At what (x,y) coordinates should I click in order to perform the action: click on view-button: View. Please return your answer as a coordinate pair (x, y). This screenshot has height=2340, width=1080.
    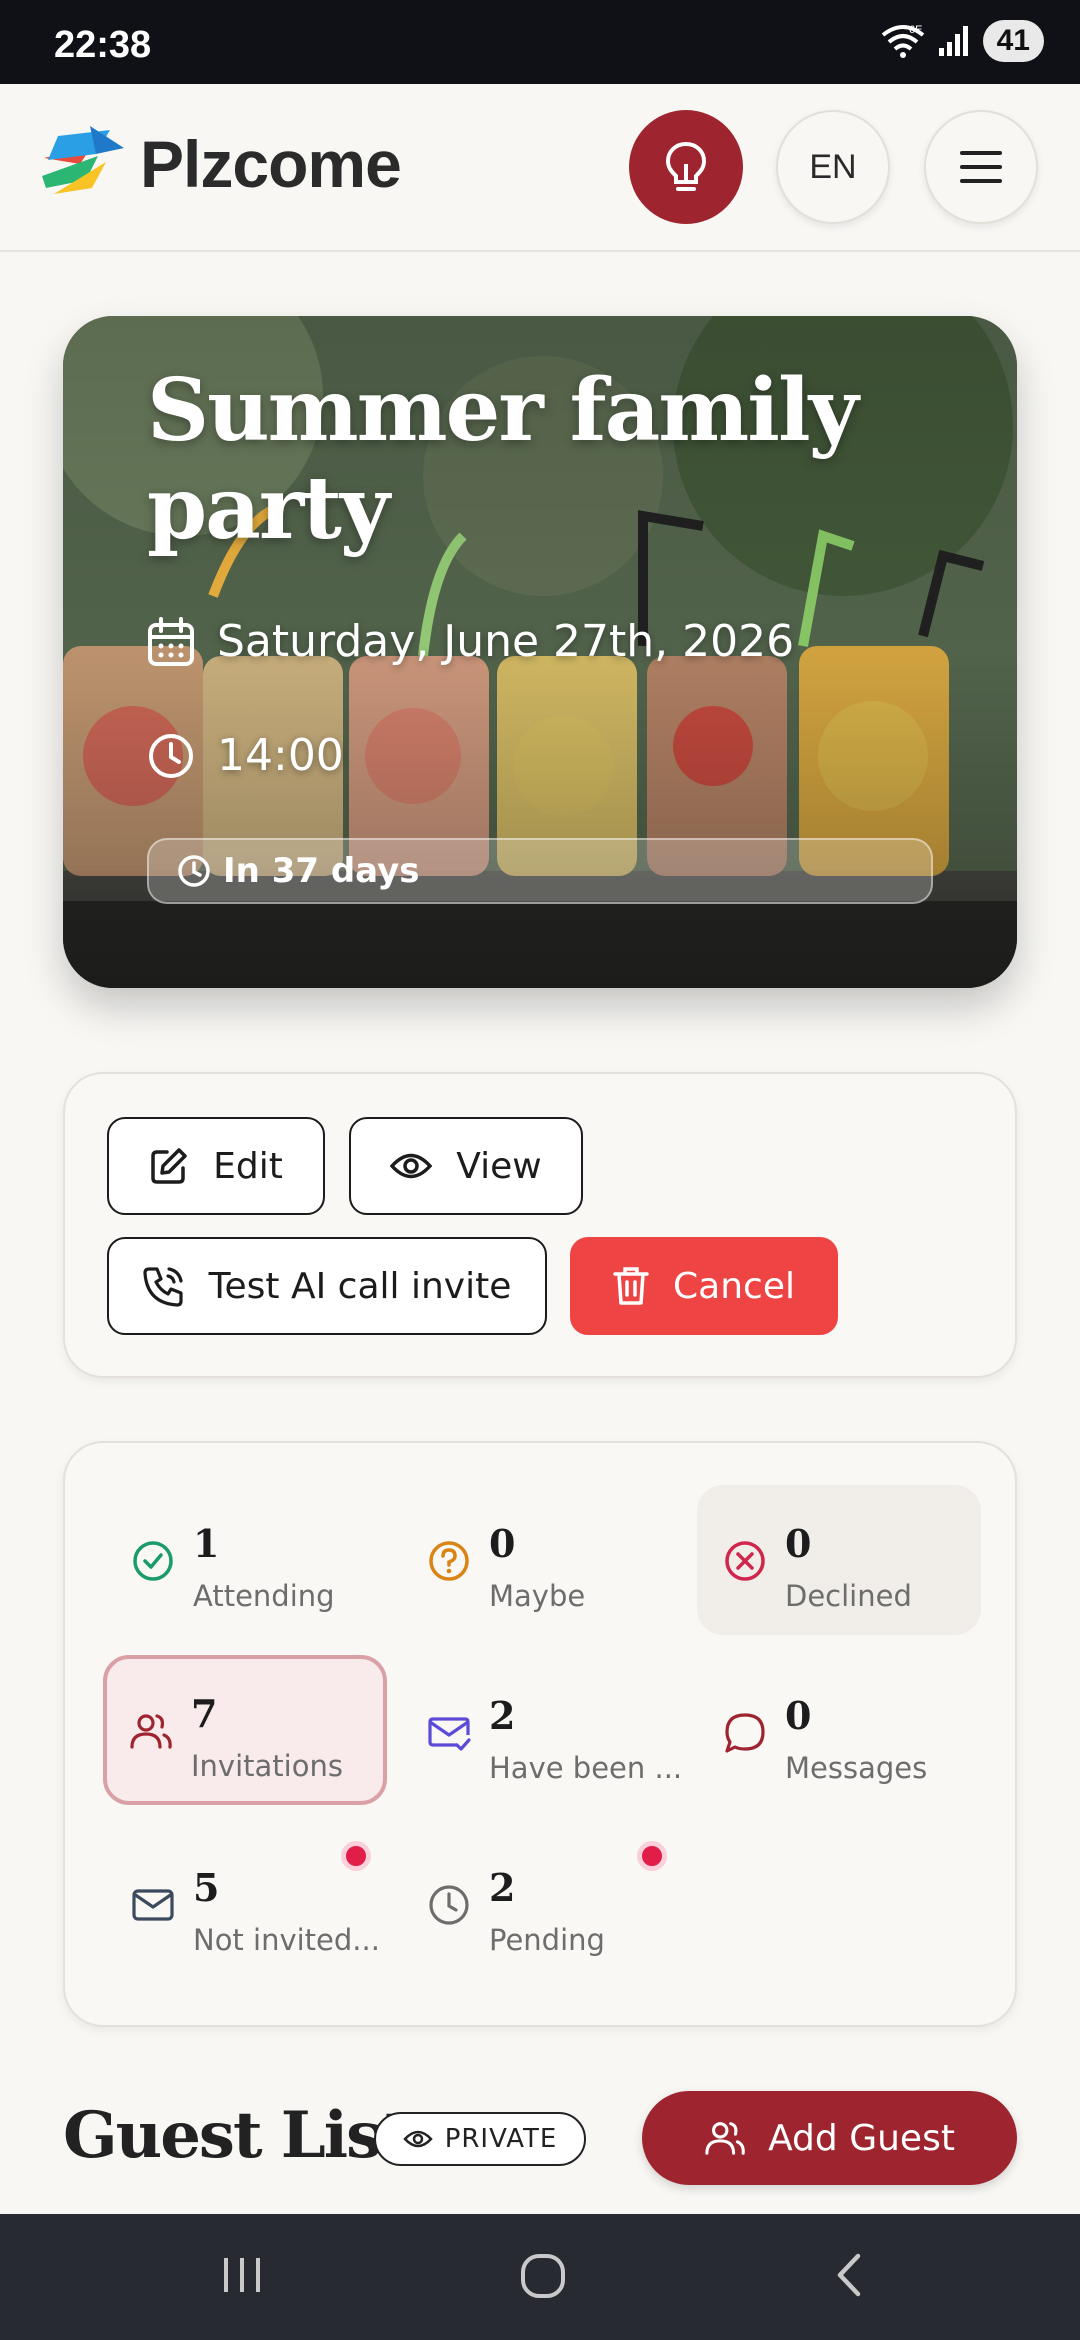
    Looking at the image, I should click on (466, 1166).